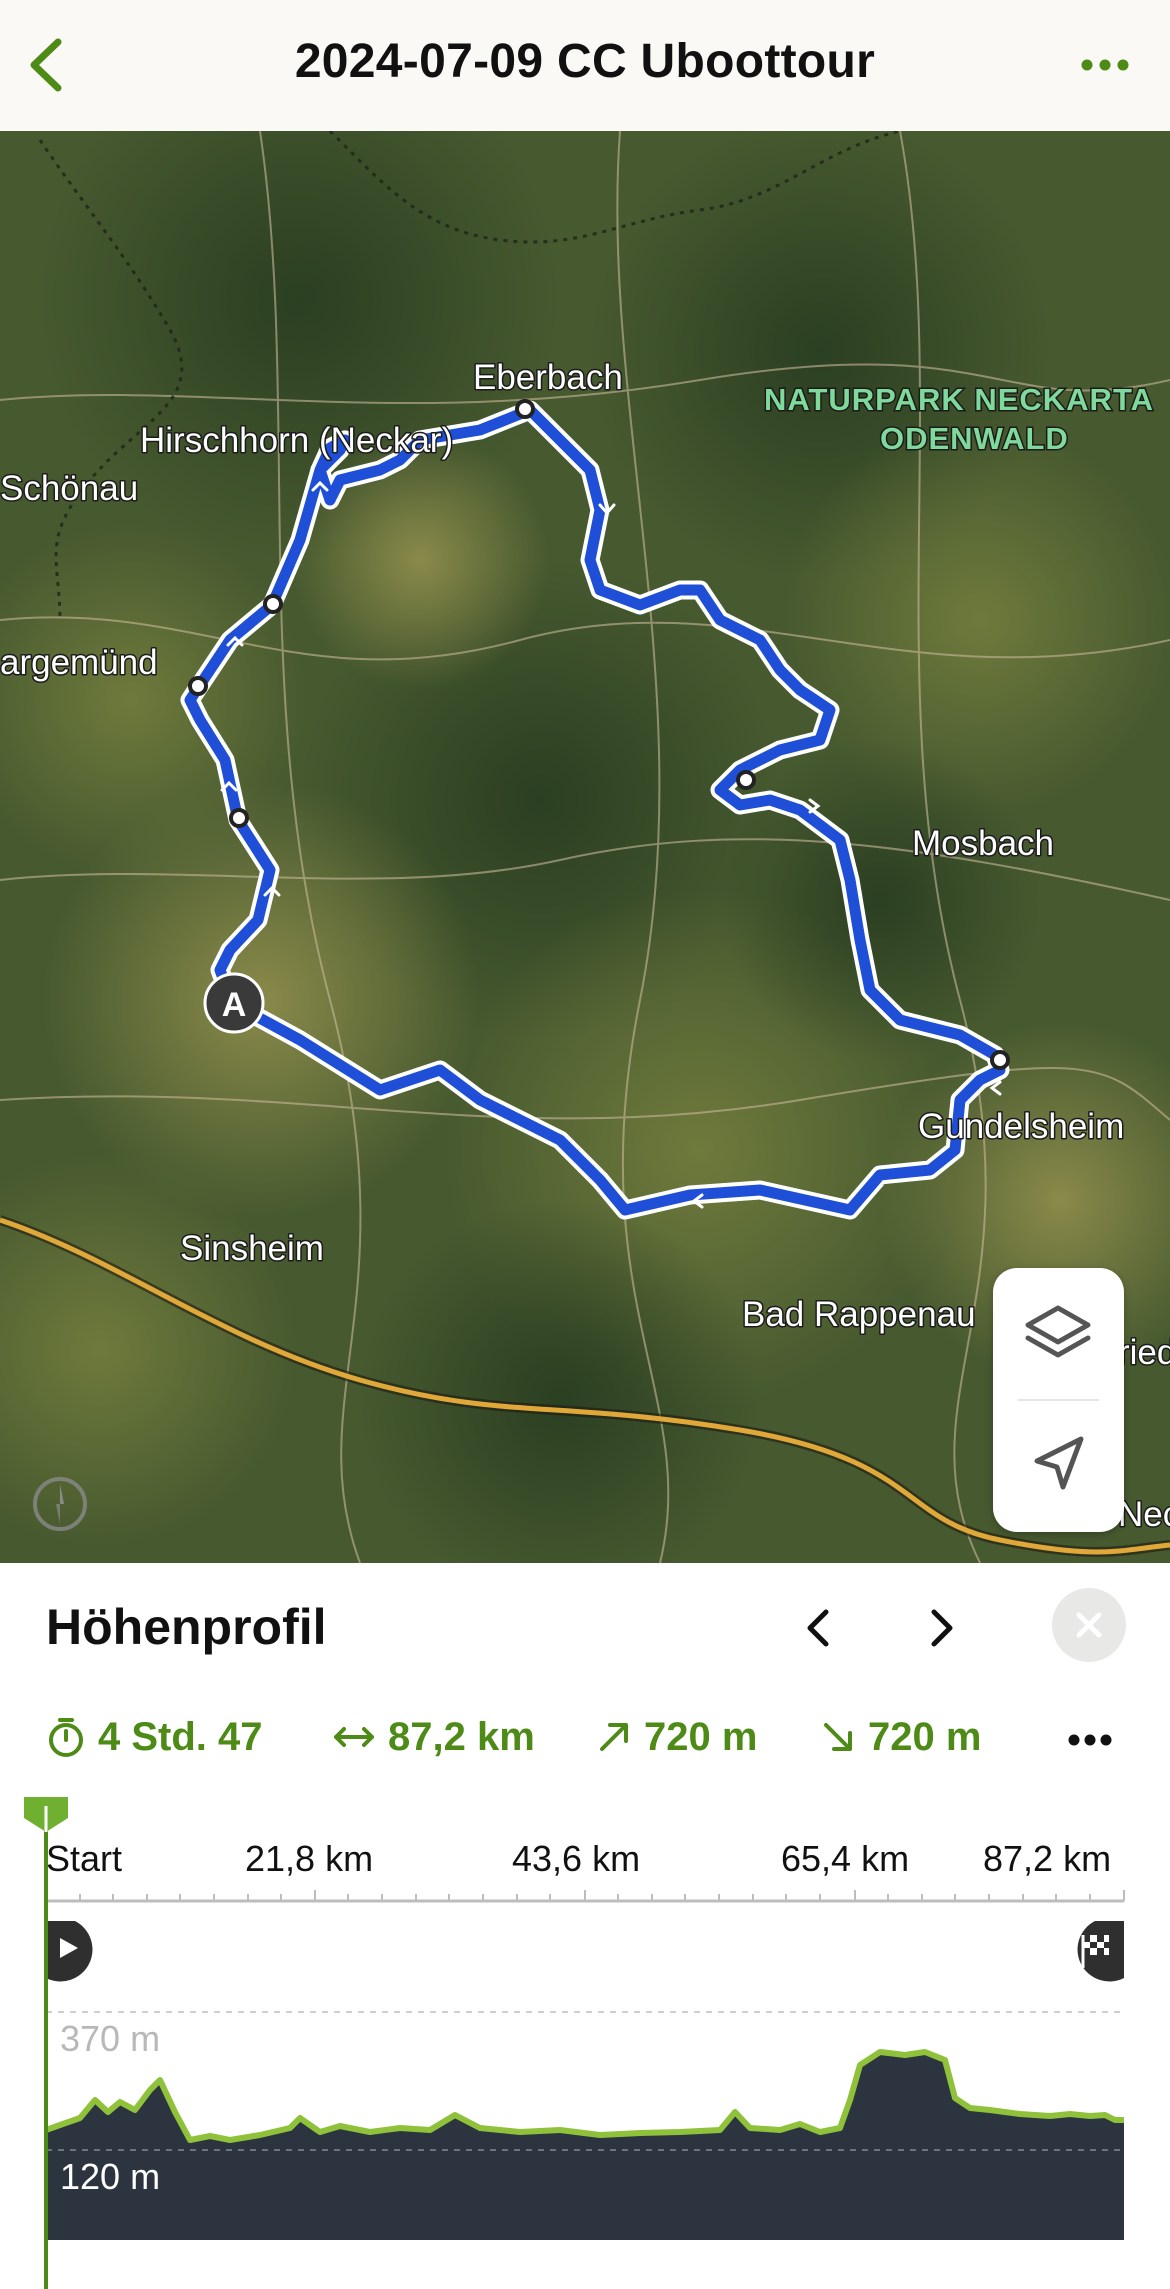 This screenshot has height=2289, width=1170. Describe the element at coordinates (983, 843) in the screenshot. I see `map-label-mosbach: Mosbach` at that location.